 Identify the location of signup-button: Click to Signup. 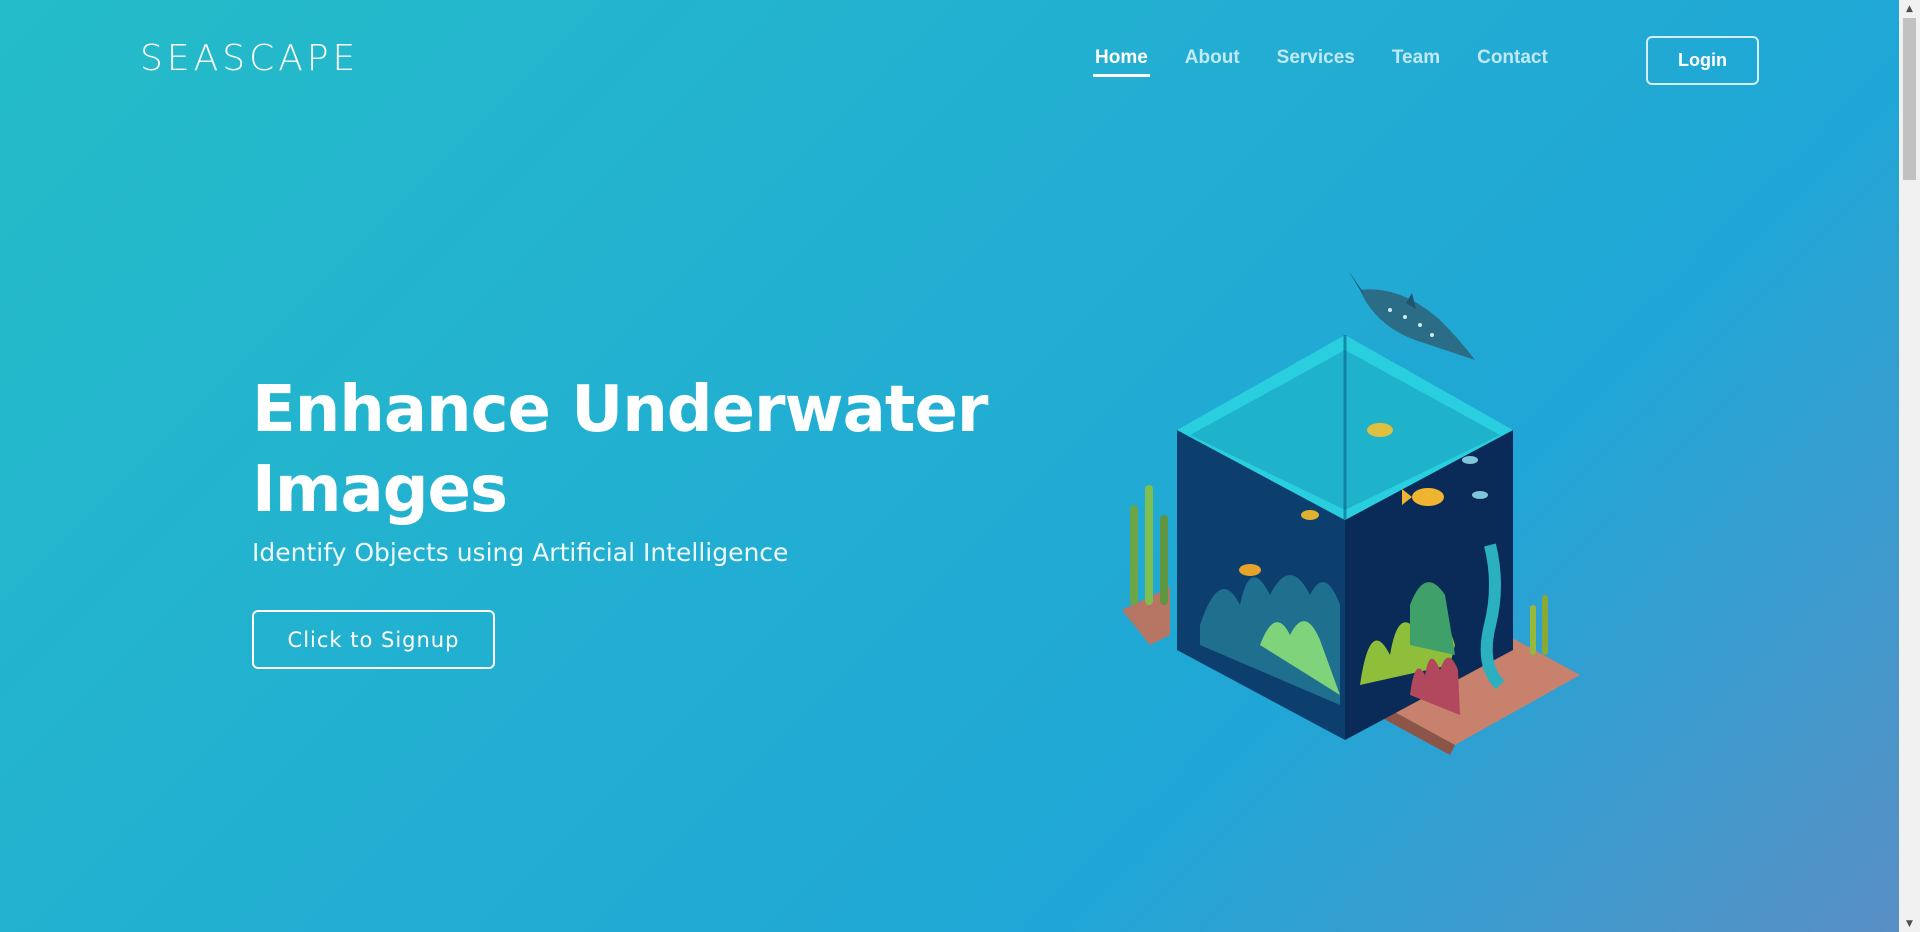
(373, 639).